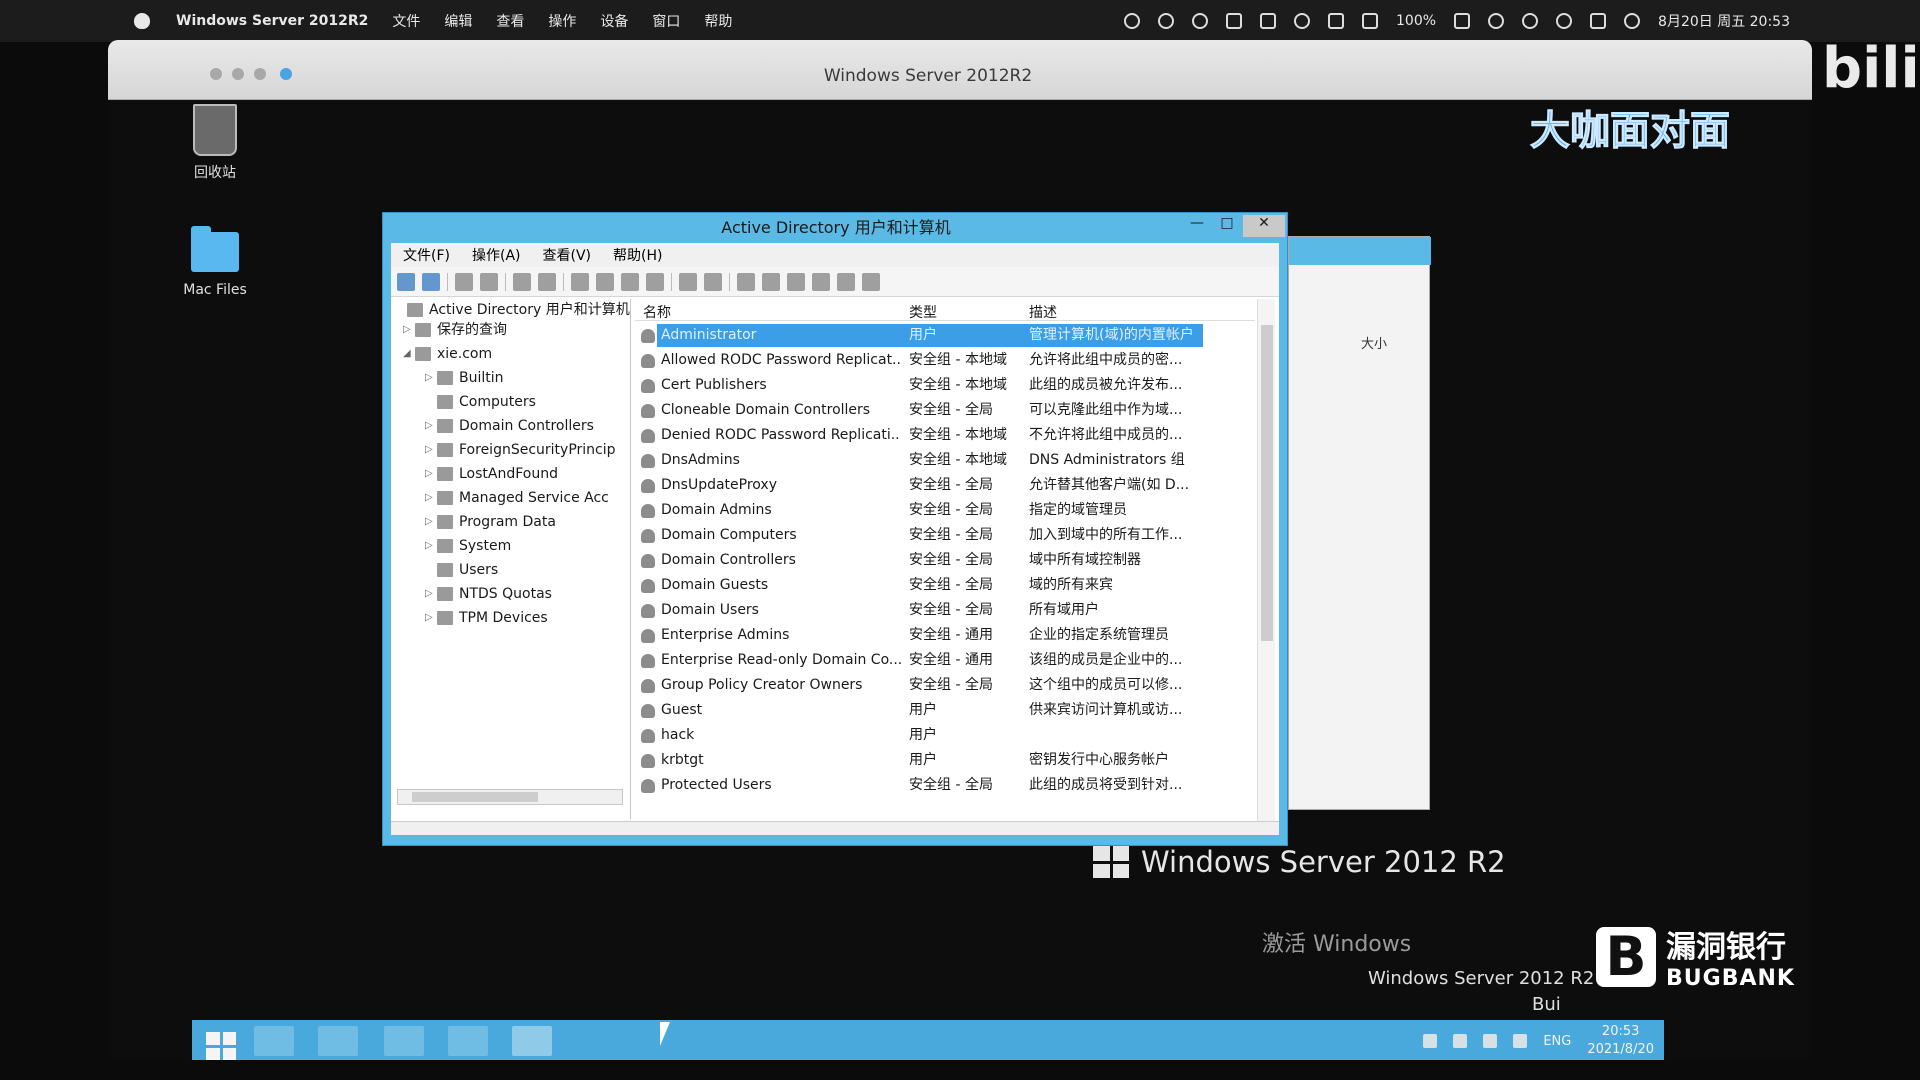  I want to click on tree-expander: ◢, so click(409, 354).